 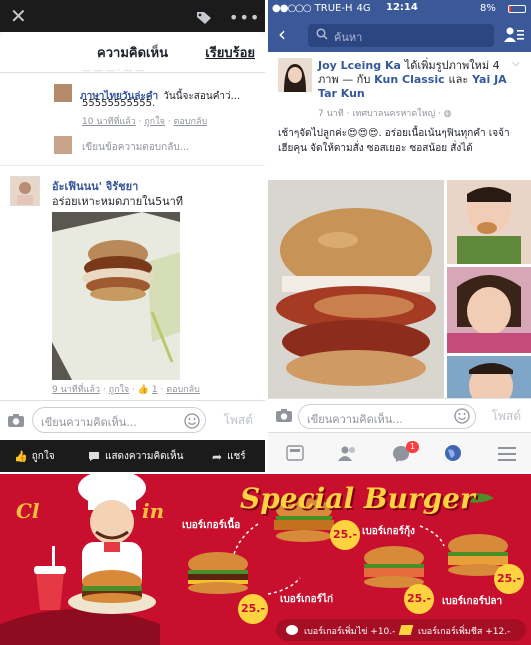 What do you see at coordinates (464, 632) in the screenshot?
I see `addon-cheese: เบอร์เกอร์เพิ่มชีส +12.-` at bounding box center [464, 632].